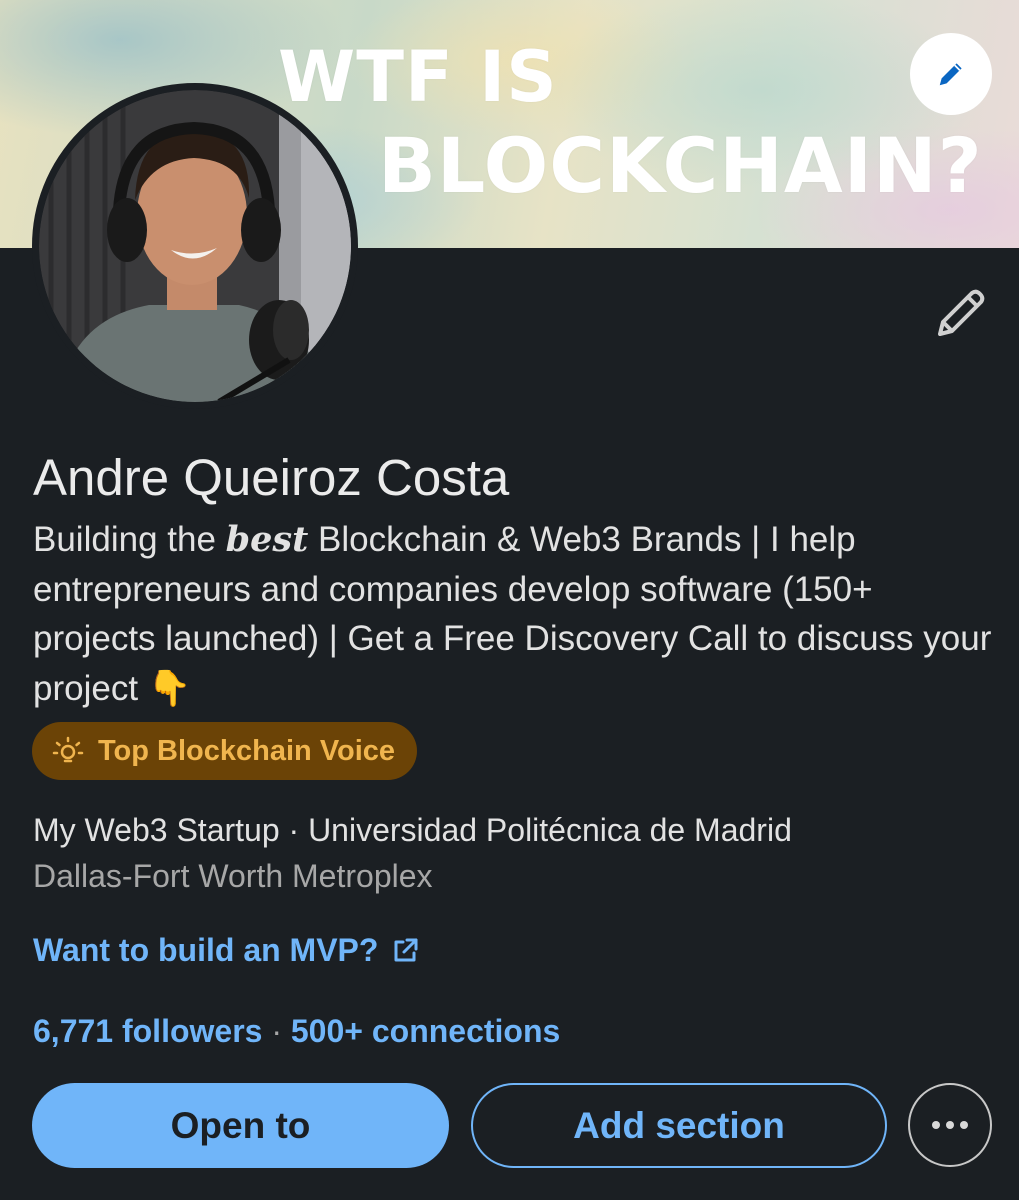 This screenshot has height=1200, width=1019. I want to click on pointing-down-emoji: 👇, so click(169, 688).